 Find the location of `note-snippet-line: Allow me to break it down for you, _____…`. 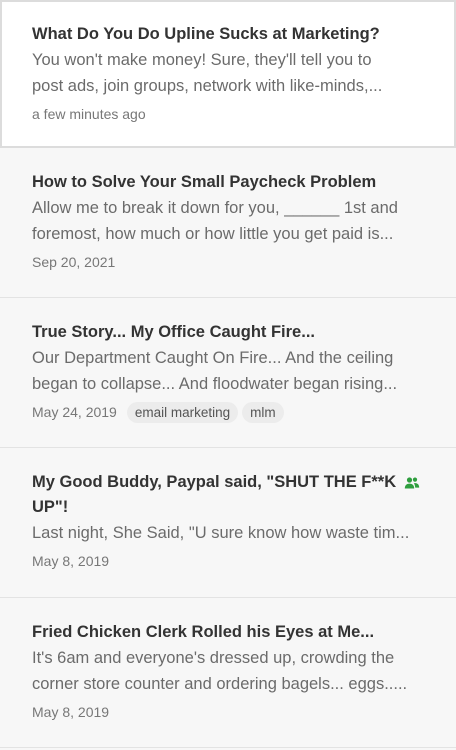

note-snippet-line: Allow me to break it down for you, _____… is located at coordinates (215, 208).